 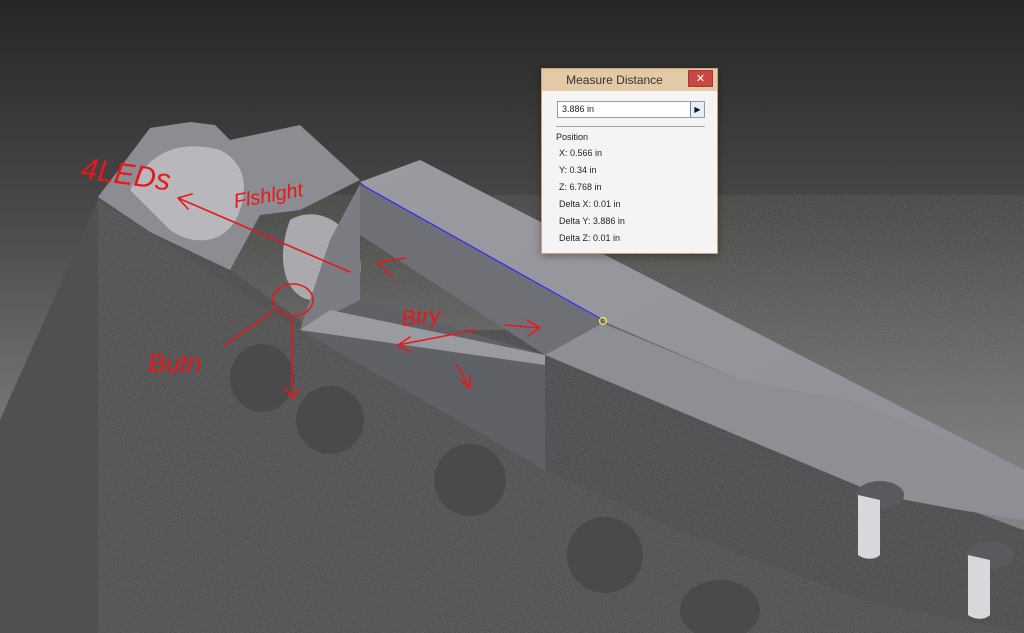 I want to click on close-icon: ✕, so click(x=700, y=79).